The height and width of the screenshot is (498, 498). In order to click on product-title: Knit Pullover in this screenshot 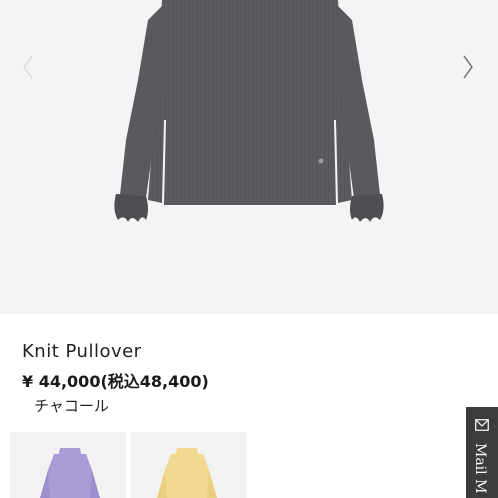, I will do `click(82, 351)`.